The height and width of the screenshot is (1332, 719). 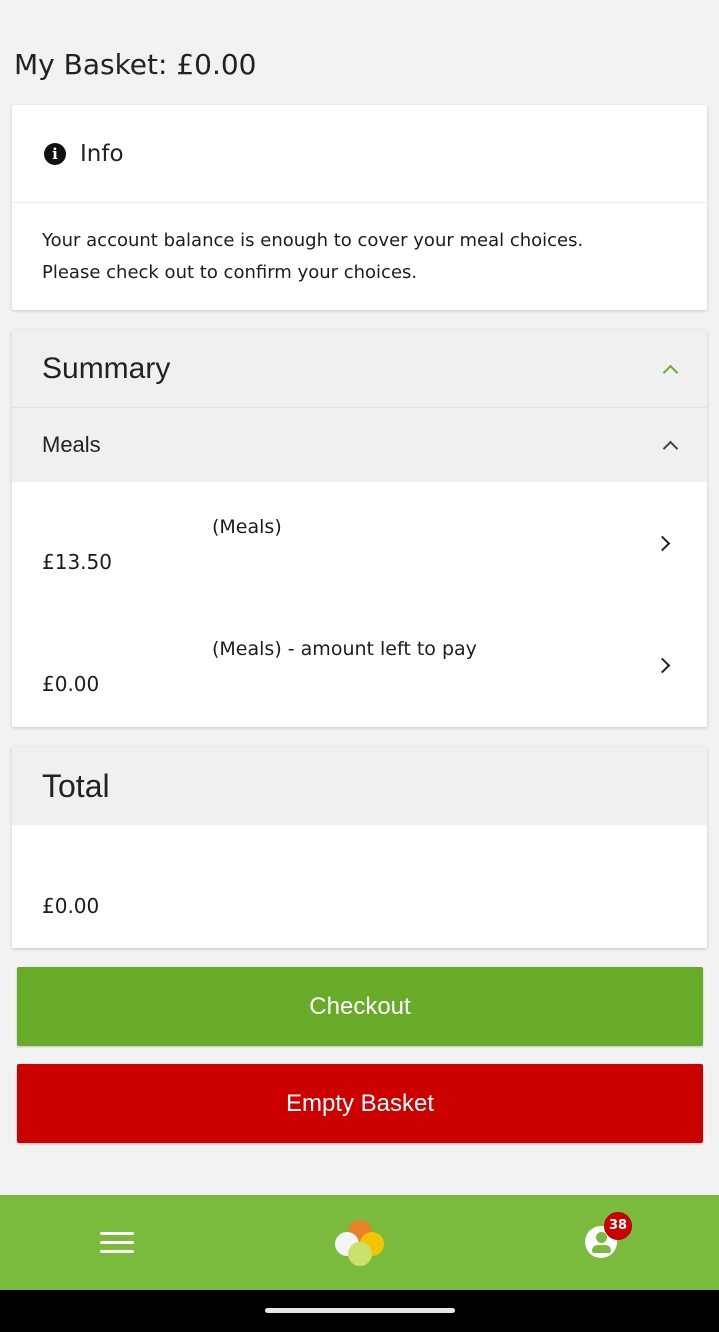 What do you see at coordinates (670, 369) in the screenshot?
I see `chevron-up-icon` at bounding box center [670, 369].